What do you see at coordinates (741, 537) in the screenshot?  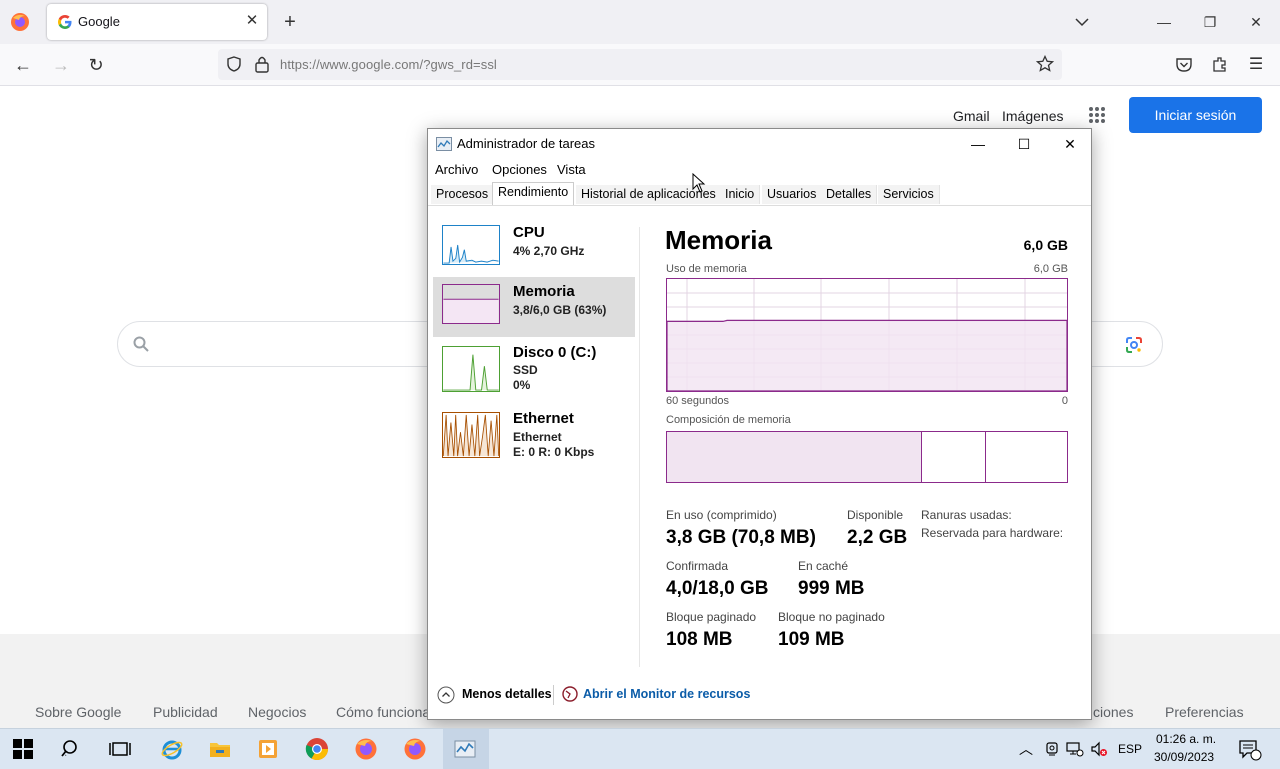 I see `in-use-value: 3,8 GB (70,8 MB)` at bounding box center [741, 537].